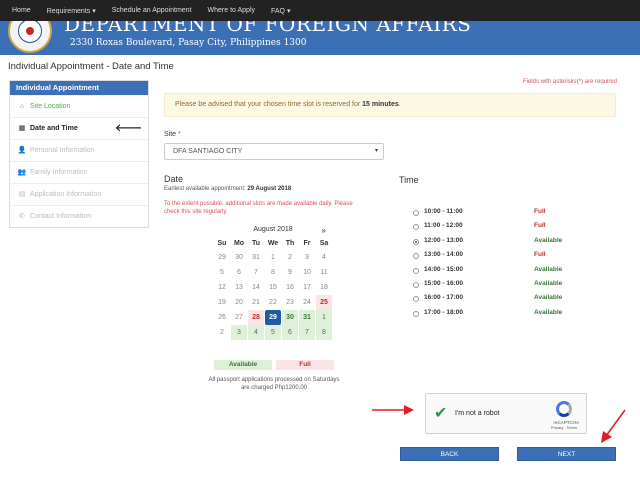 This screenshot has width=640, height=480. What do you see at coordinates (399, 104) in the screenshot?
I see `alert-suffix: .` at bounding box center [399, 104].